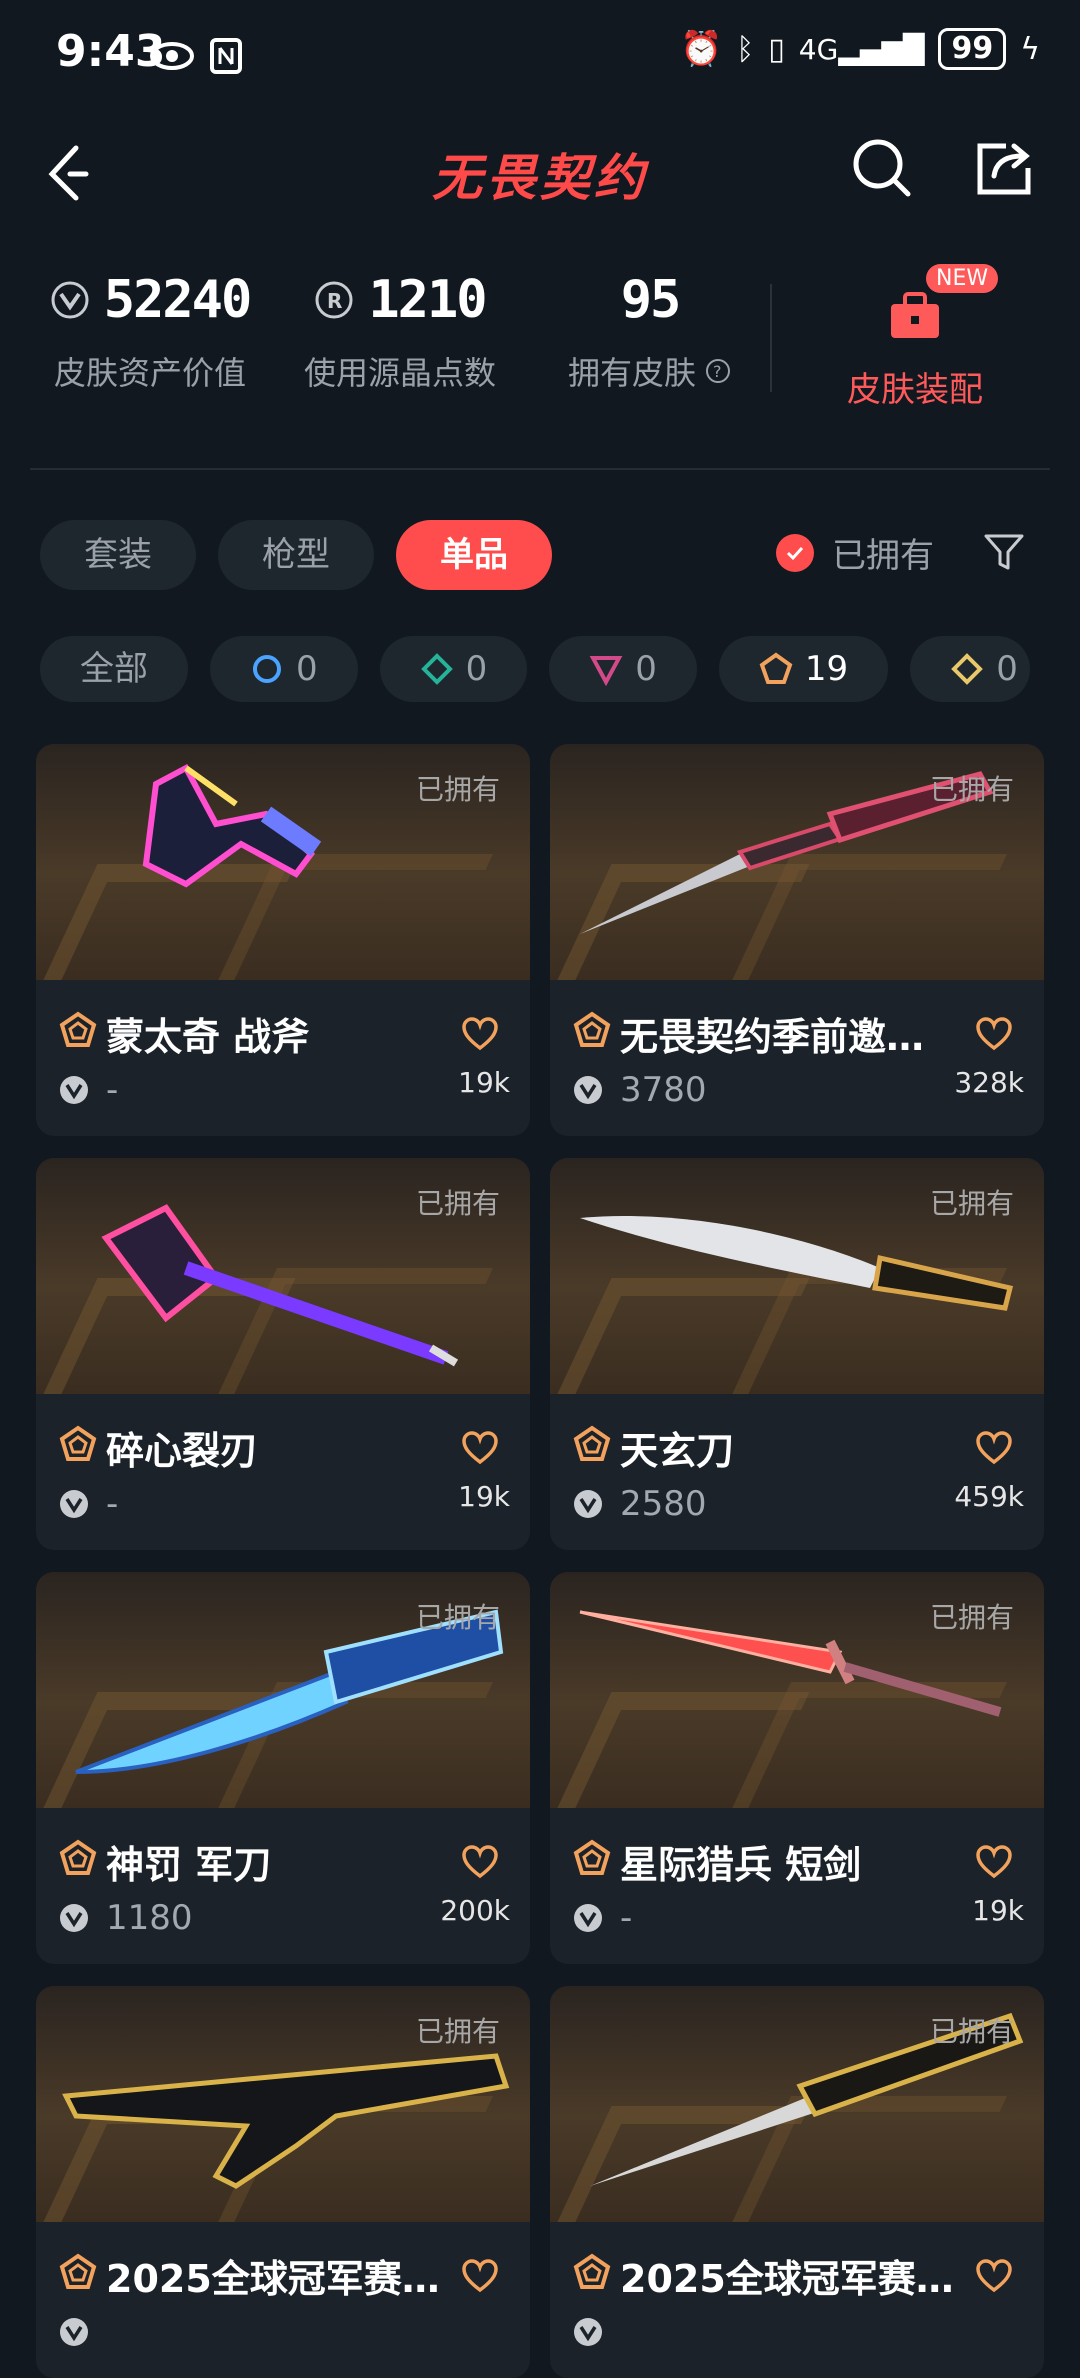 The height and width of the screenshot is (2378, 1080). What do you see at coordinates (453, 669) in the screenshot?
I see `chip-deluxe-tier: 0` at bounding box center [453, 669].